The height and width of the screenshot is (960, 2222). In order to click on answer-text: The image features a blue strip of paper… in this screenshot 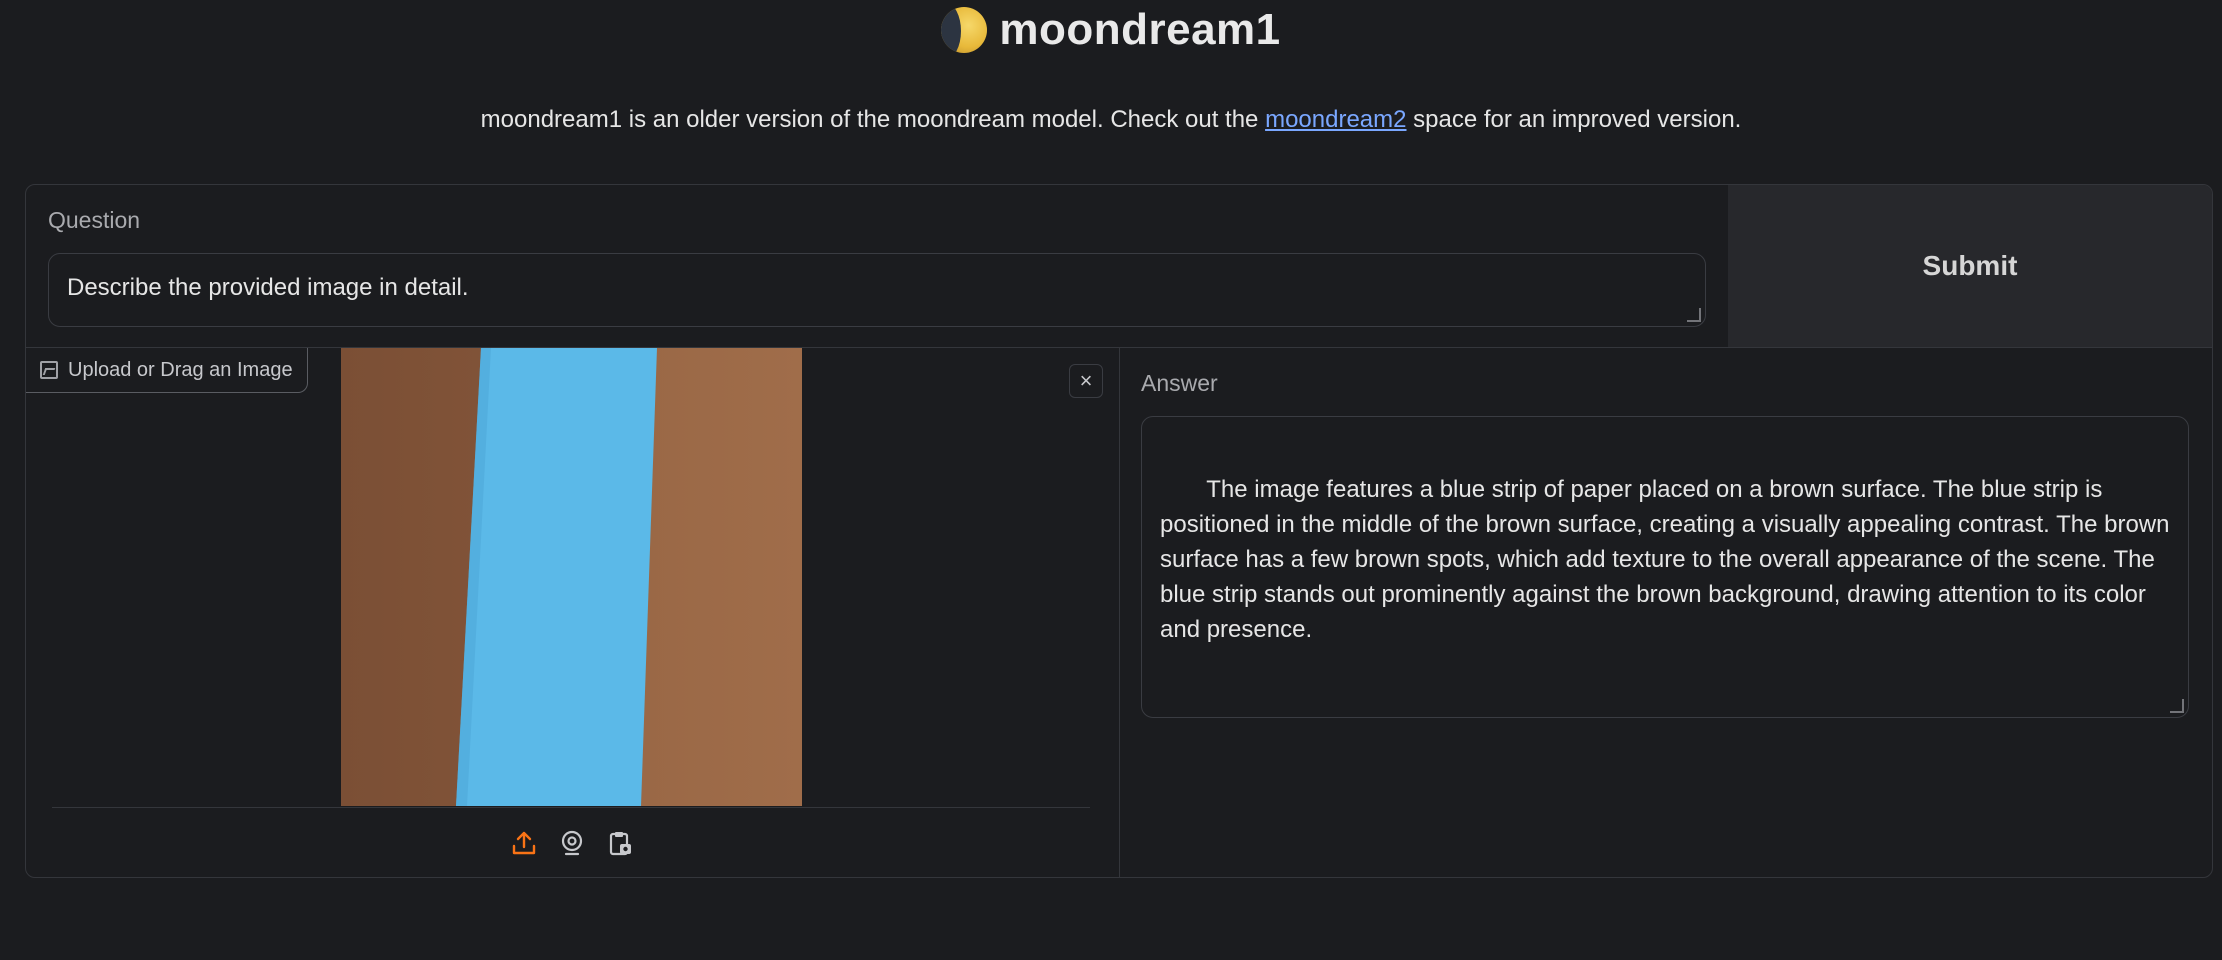, I will do `click(1668, 559)`.